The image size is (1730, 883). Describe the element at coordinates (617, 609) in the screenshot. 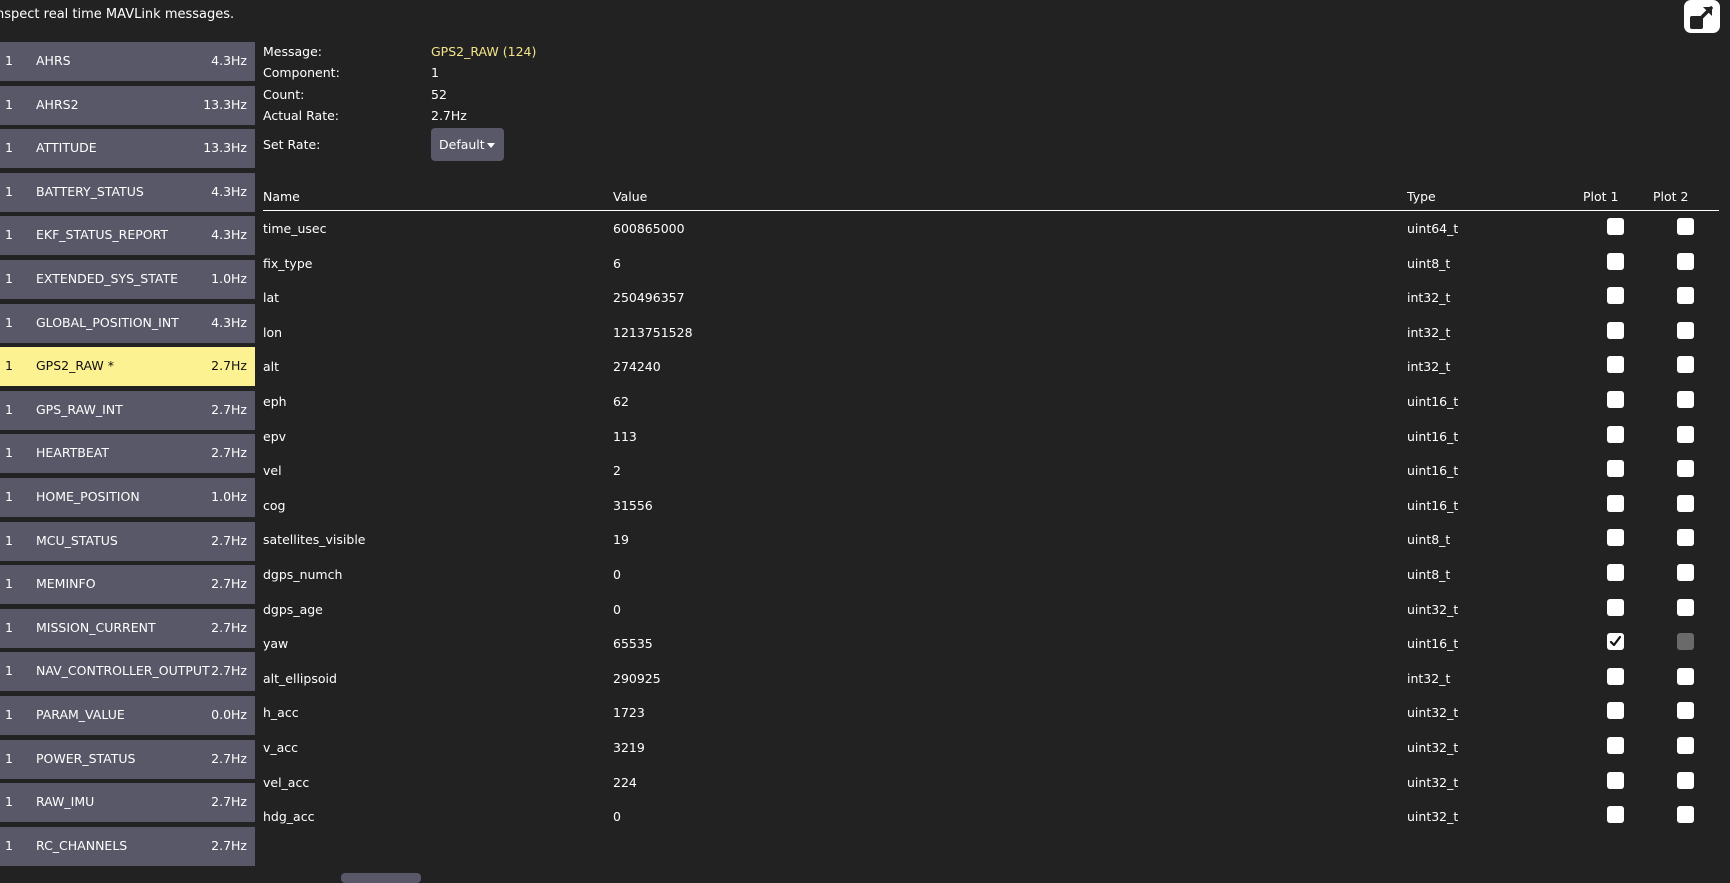

I see `field-value: 0` at that location.